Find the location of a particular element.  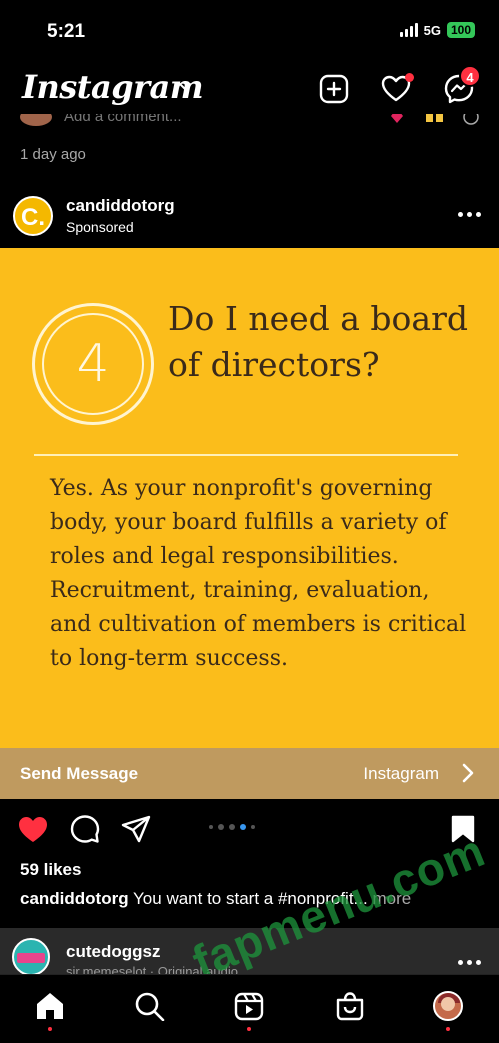

share-icon is located at coordinates (136, 829).